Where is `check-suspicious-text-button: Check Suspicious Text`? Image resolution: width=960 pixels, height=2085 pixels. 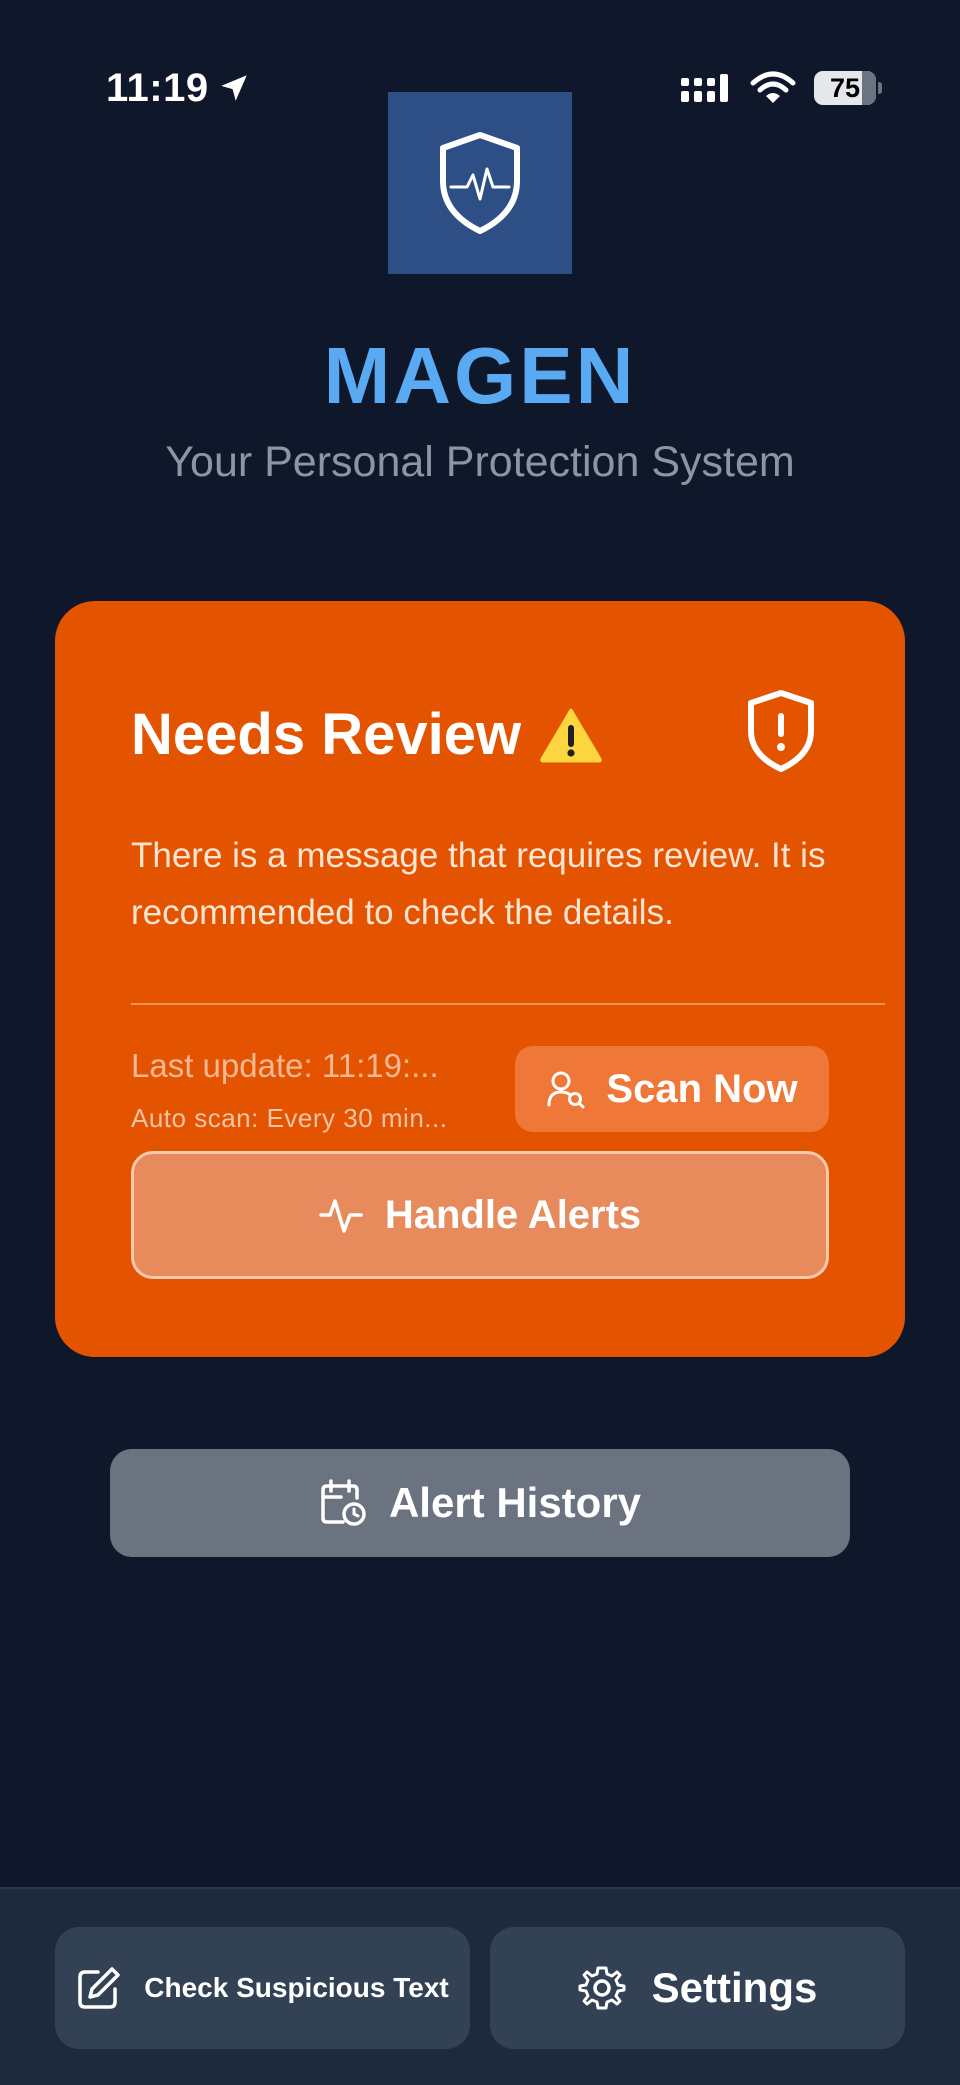
check-suspicious-text-button: Check Suspicious Text is located at coordinates (262, 1988).